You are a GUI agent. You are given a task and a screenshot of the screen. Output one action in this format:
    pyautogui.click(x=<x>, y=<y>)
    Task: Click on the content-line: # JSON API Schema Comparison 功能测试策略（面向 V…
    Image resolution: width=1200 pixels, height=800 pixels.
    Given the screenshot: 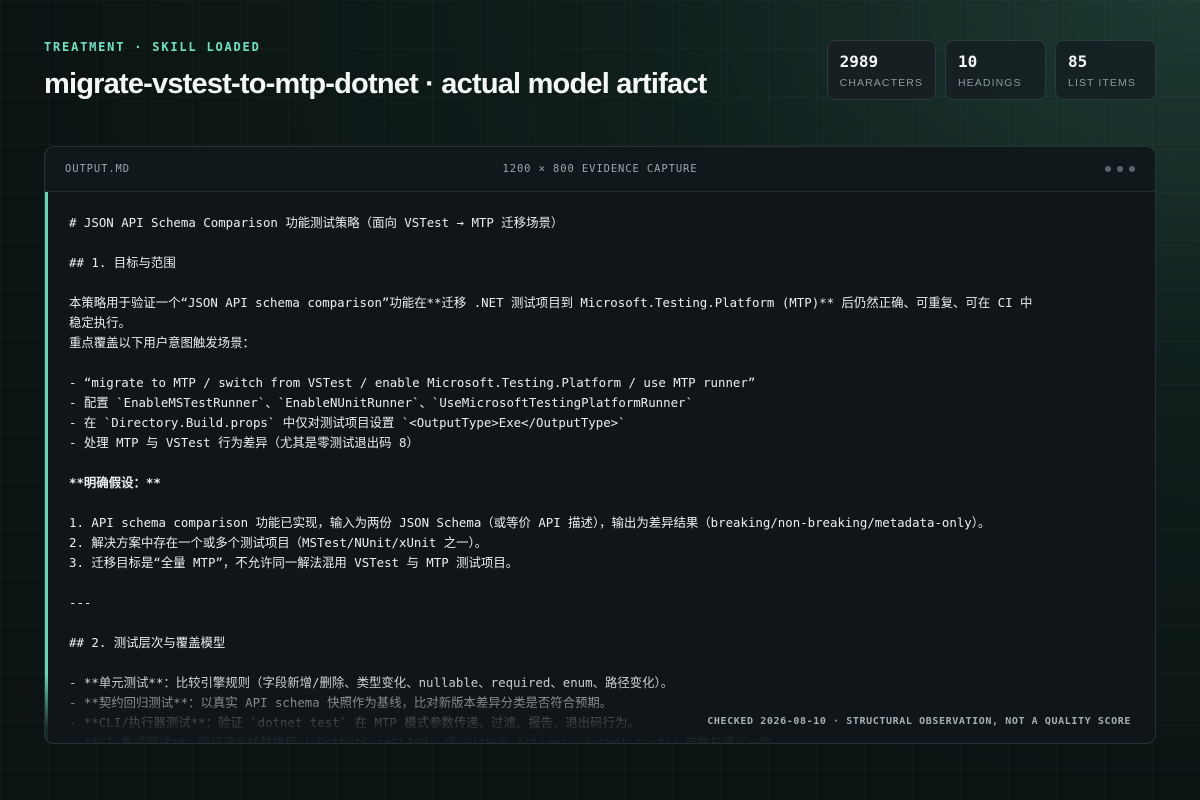 What is the action you would take?
    pyautogui.click(x=316, y=222)
    